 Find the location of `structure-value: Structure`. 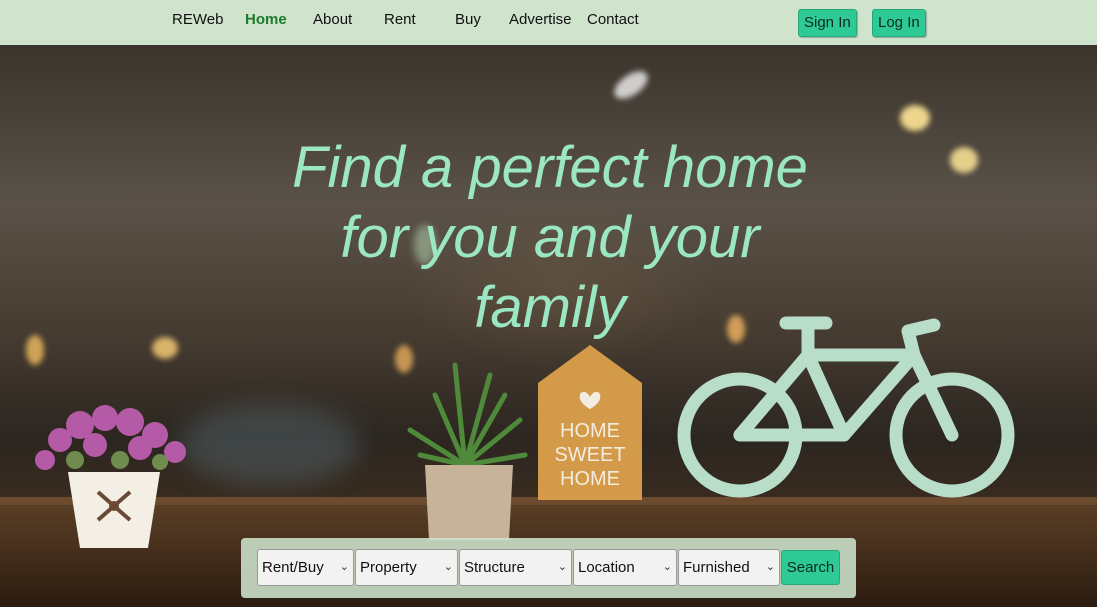

structure-value: Structure is located at coordinates (494, 567).